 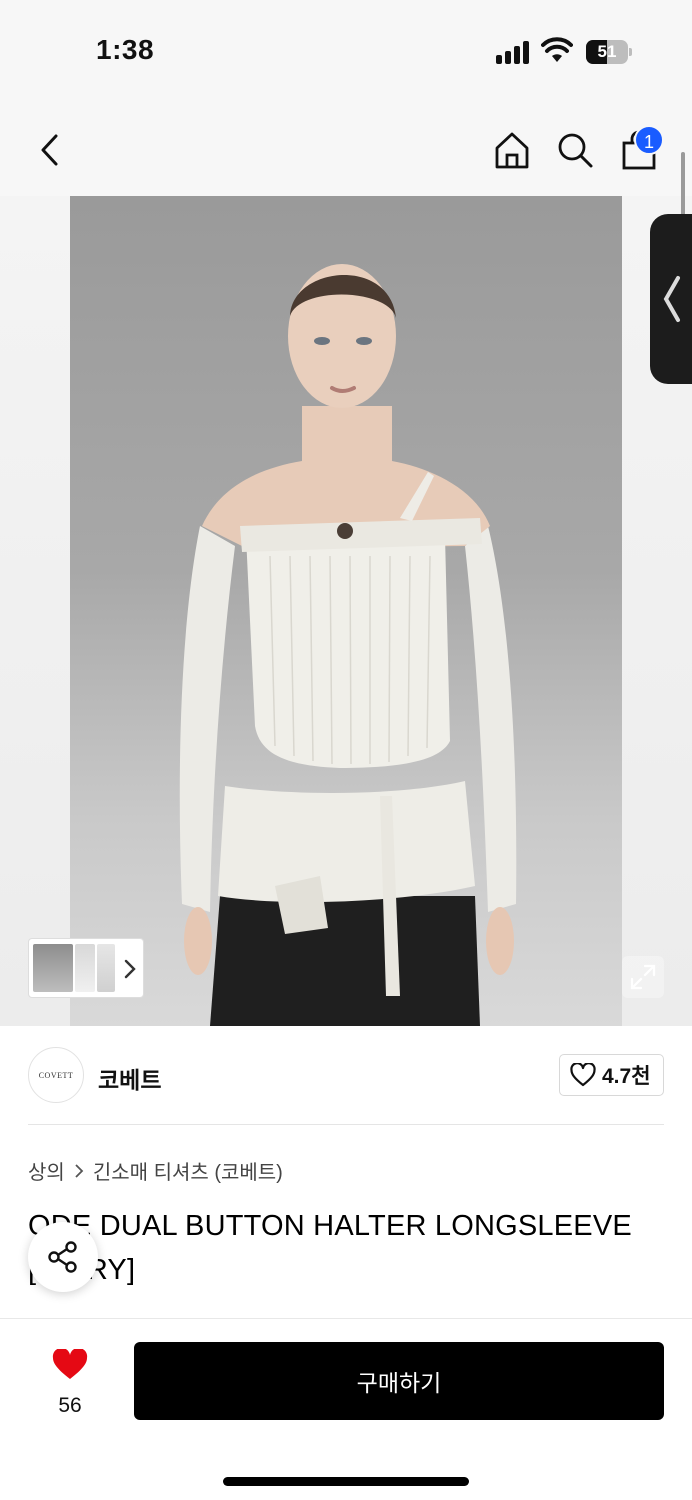 What do you see at coordinates (56, 1075) in the screenshot?
I see `brand-logo: COVETT` at bounding box center [56, 1075].